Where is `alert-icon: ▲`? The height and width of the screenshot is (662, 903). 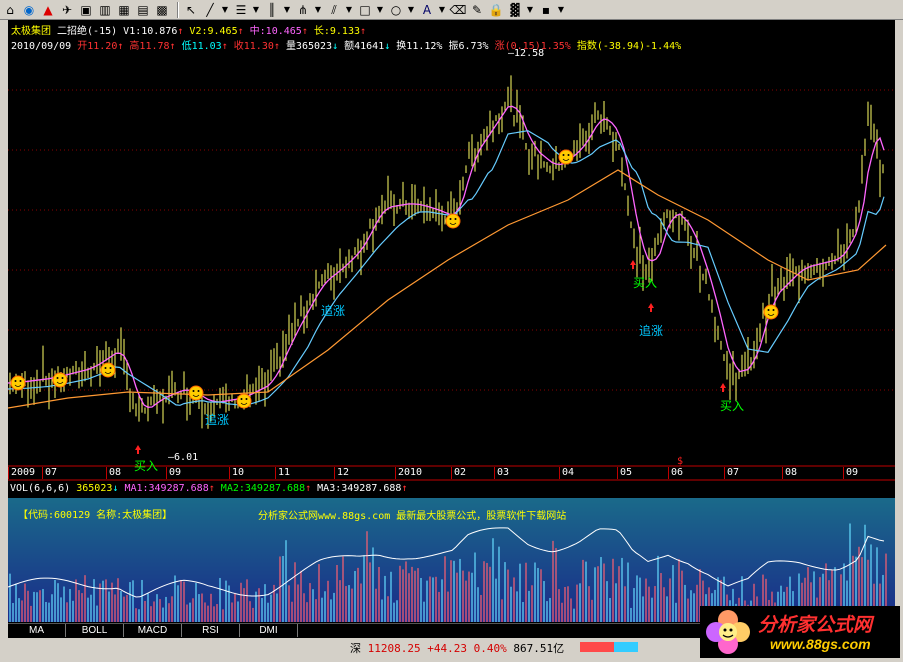 alert-icon: ▲ is located at coordinates (48, 10).